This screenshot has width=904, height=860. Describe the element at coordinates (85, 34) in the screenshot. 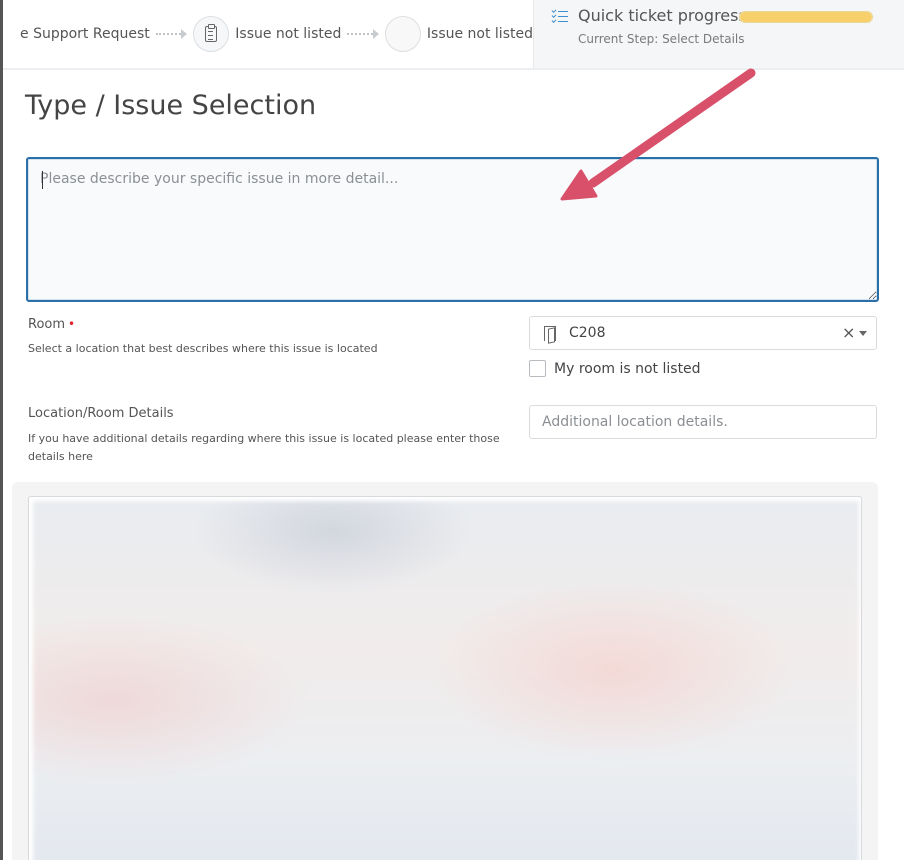

I see `step-support-request: e Support Request` at that location.